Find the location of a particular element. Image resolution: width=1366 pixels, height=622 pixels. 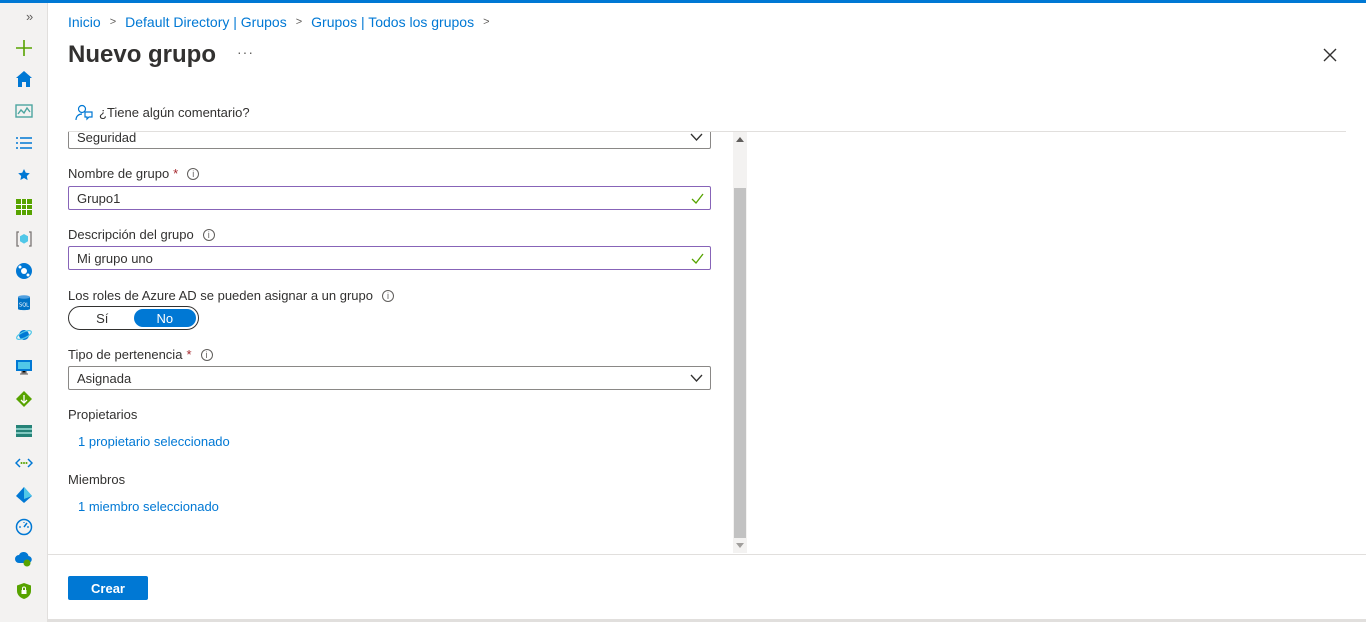

close-icon is located at coordinates (1330, 55).